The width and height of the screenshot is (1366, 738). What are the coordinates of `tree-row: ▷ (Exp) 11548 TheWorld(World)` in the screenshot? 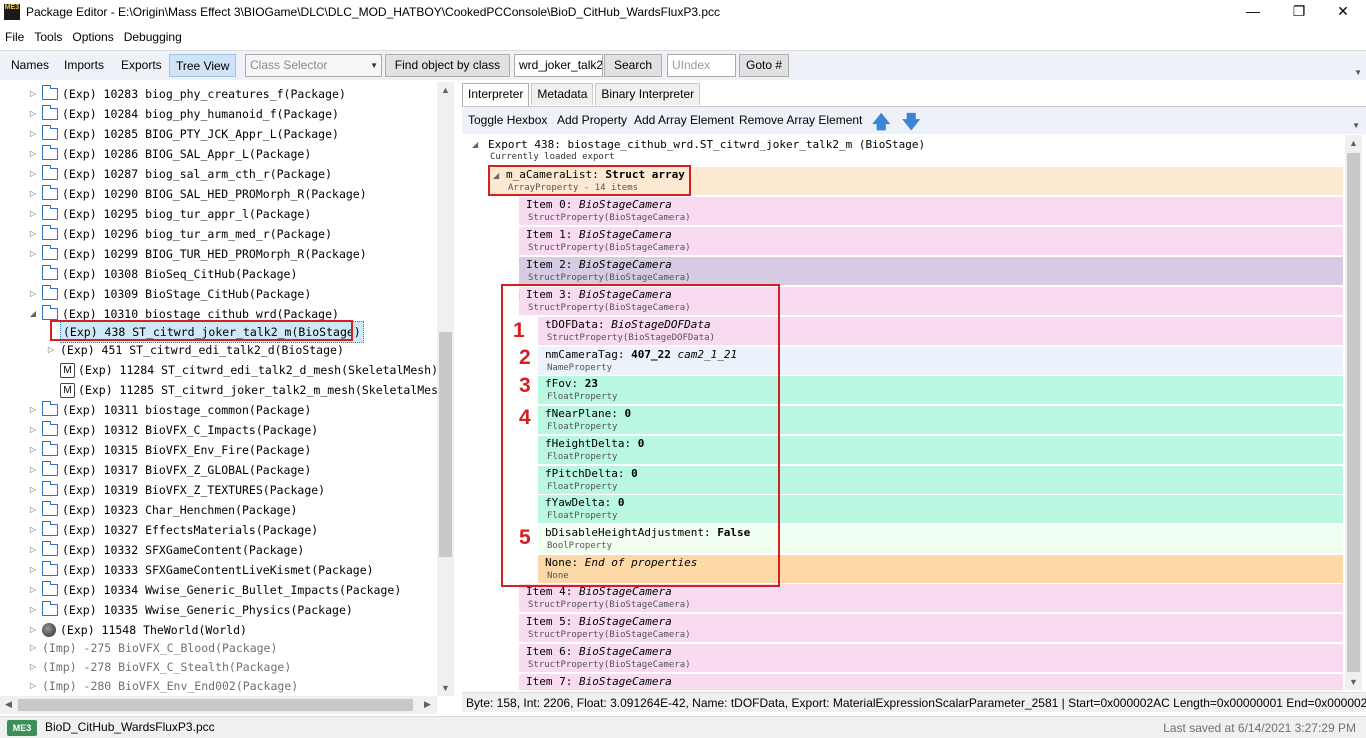 It's located at (137, 630).